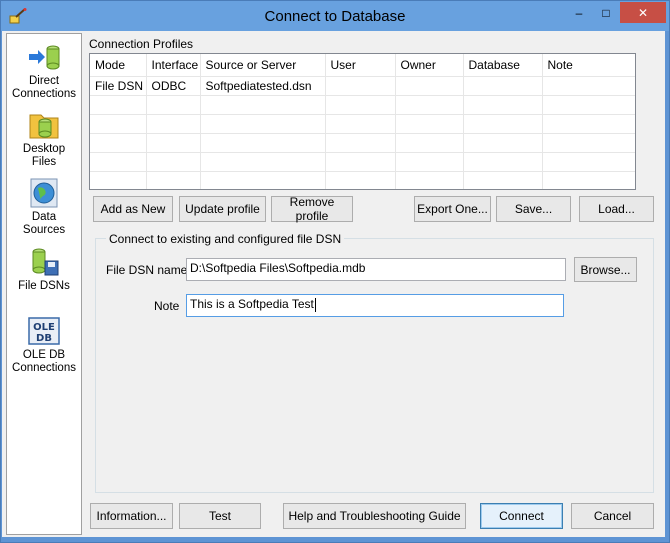  I want to click on desktop-files-icon, so click(44, 126).